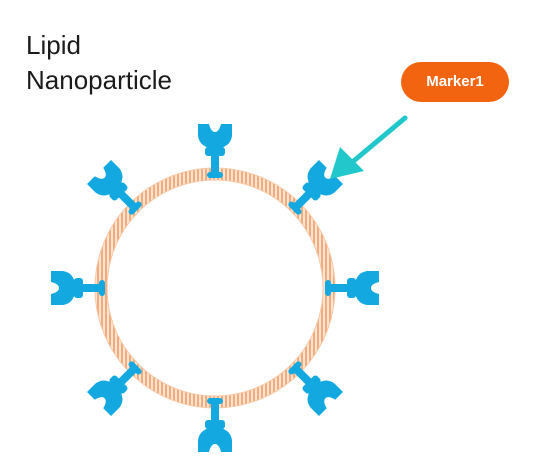 This screenshot has width=535, height=474. Describe the element at coordinates (377, 141) in the screenshot. I see `arrow-shaft` at that location.